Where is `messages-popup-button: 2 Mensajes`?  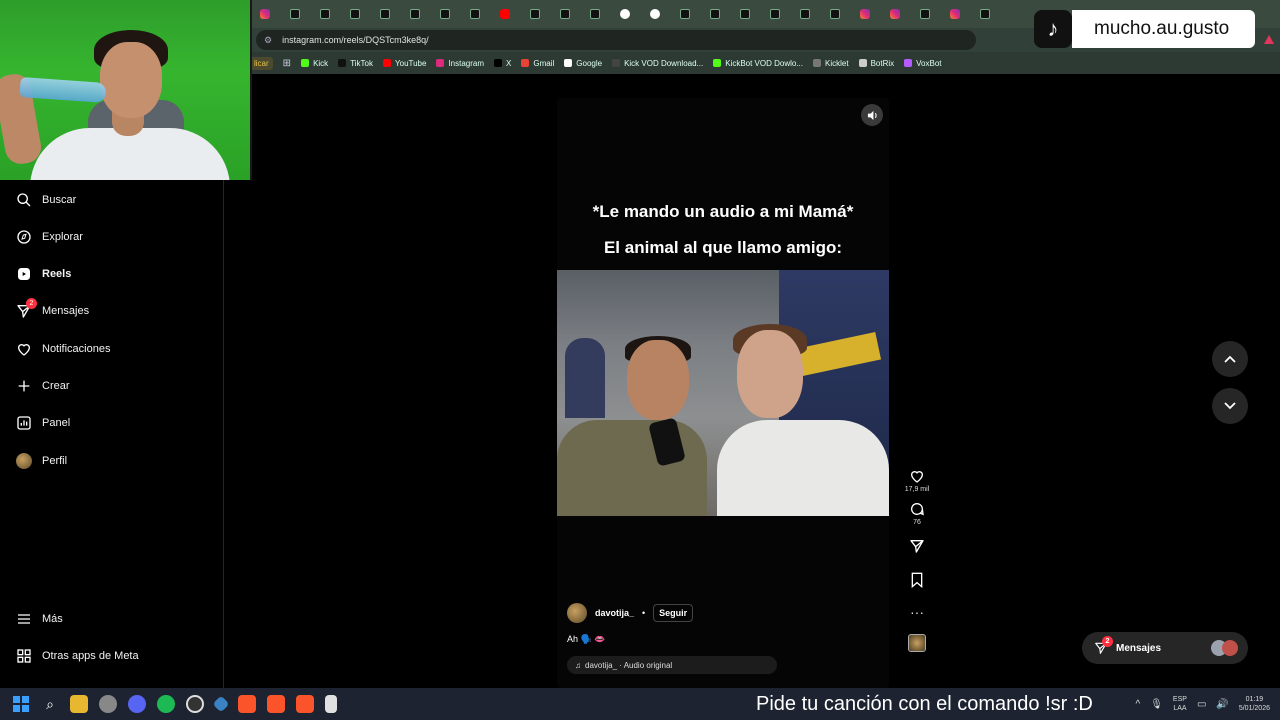
messages-popup-button: 2 Mensajes is located at coordinates (1165, 648).